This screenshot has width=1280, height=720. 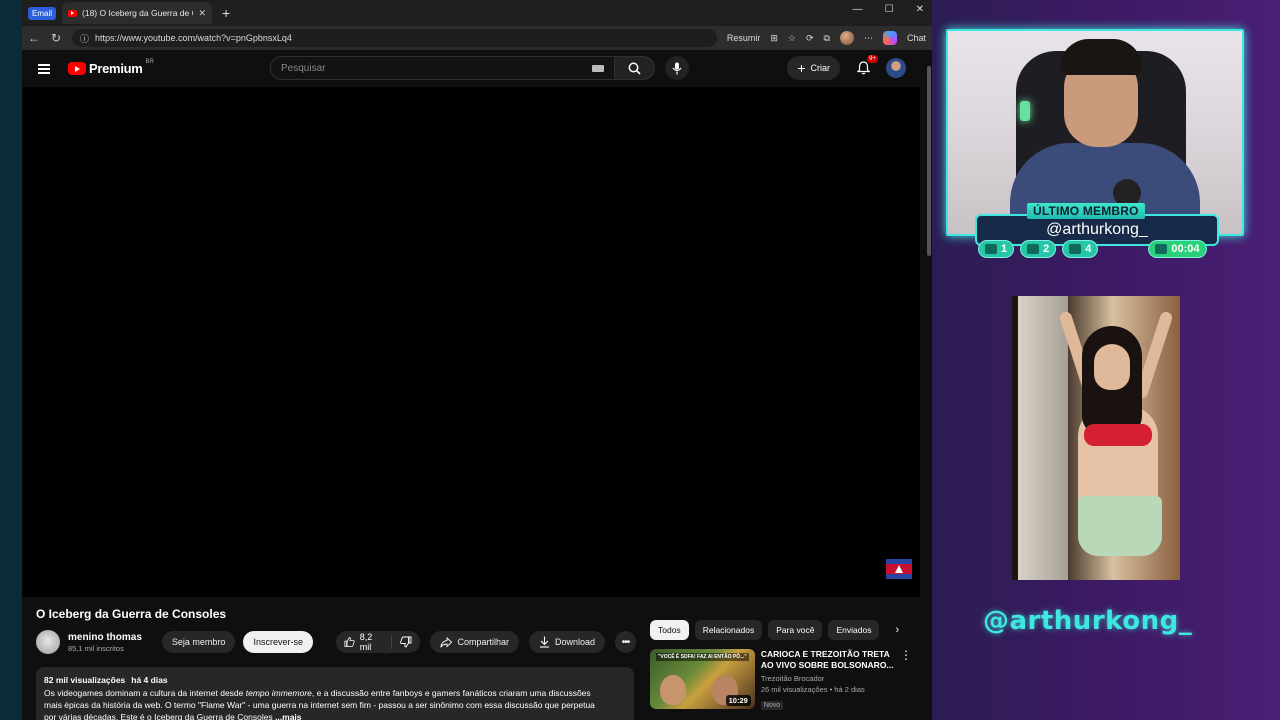 What do you see at coordinates (625, 642) in the screenshot?
I see `more-actions-button: •••` at bounding box center [625, 642].